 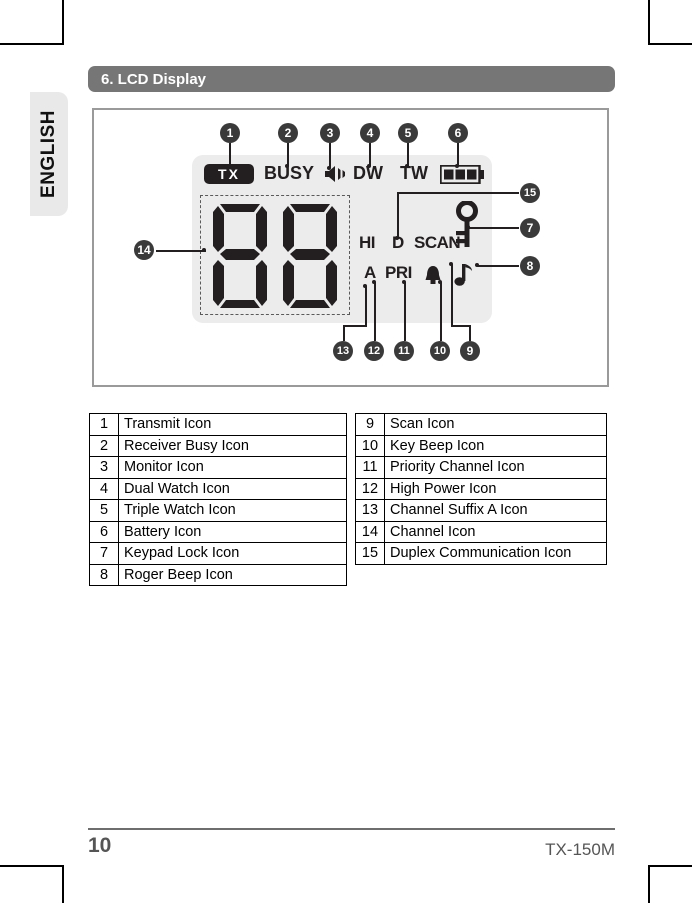 I want to click on leader-line-9-h, so click(x=461, y=326).